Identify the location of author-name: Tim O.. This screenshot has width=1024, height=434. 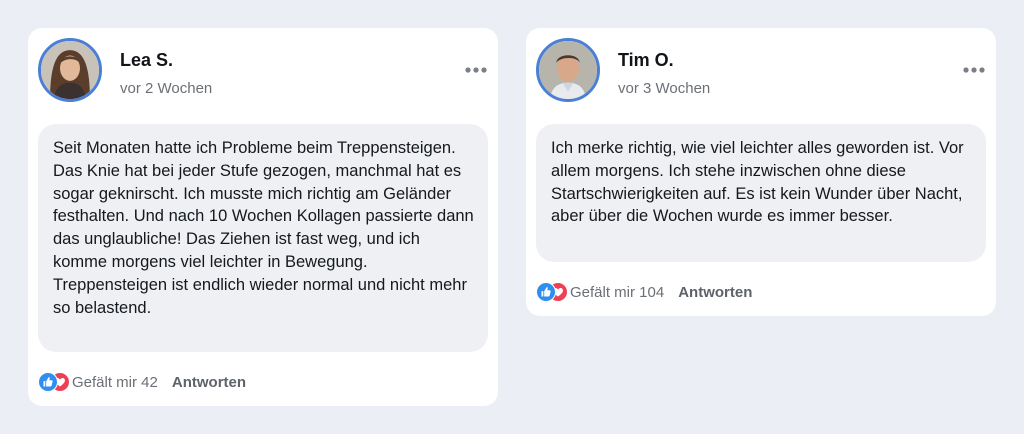
(646, 60).